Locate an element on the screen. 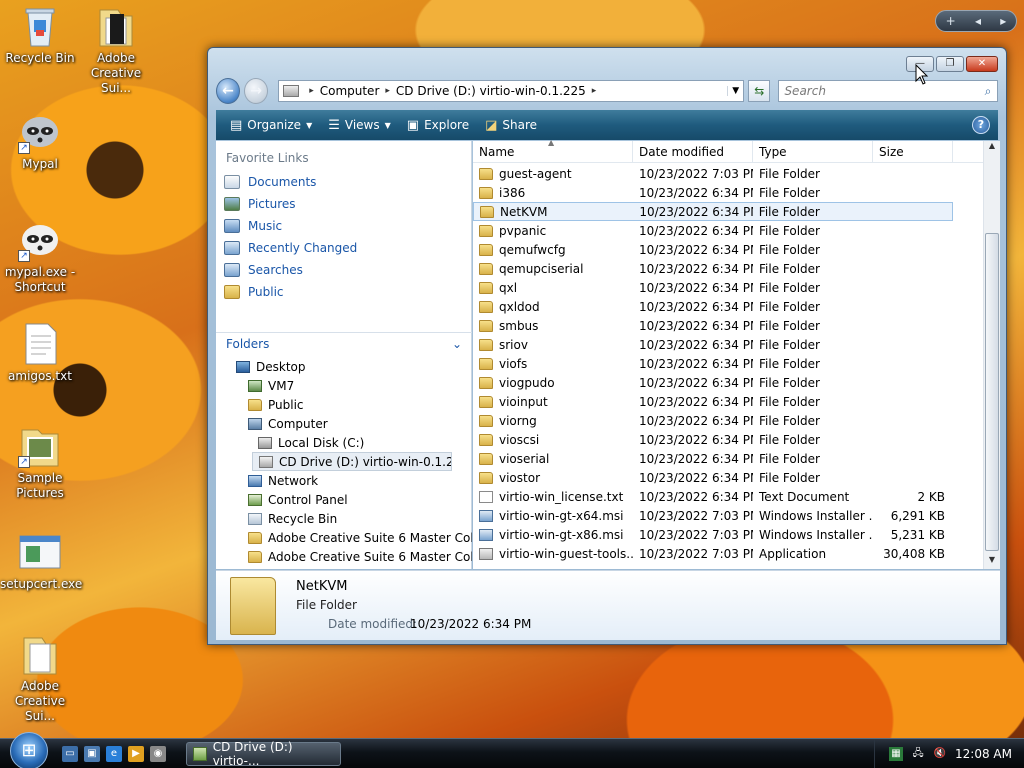  file-name: qxl is located at coordinates (508, 287).